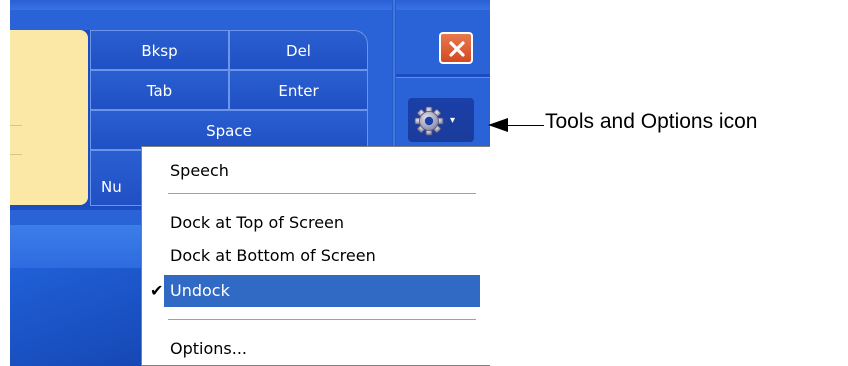 Image resolution: width=848 pixels, height=366 pixels. I want to click on dropdown-caret-icon: ▾, so click(453, 120).